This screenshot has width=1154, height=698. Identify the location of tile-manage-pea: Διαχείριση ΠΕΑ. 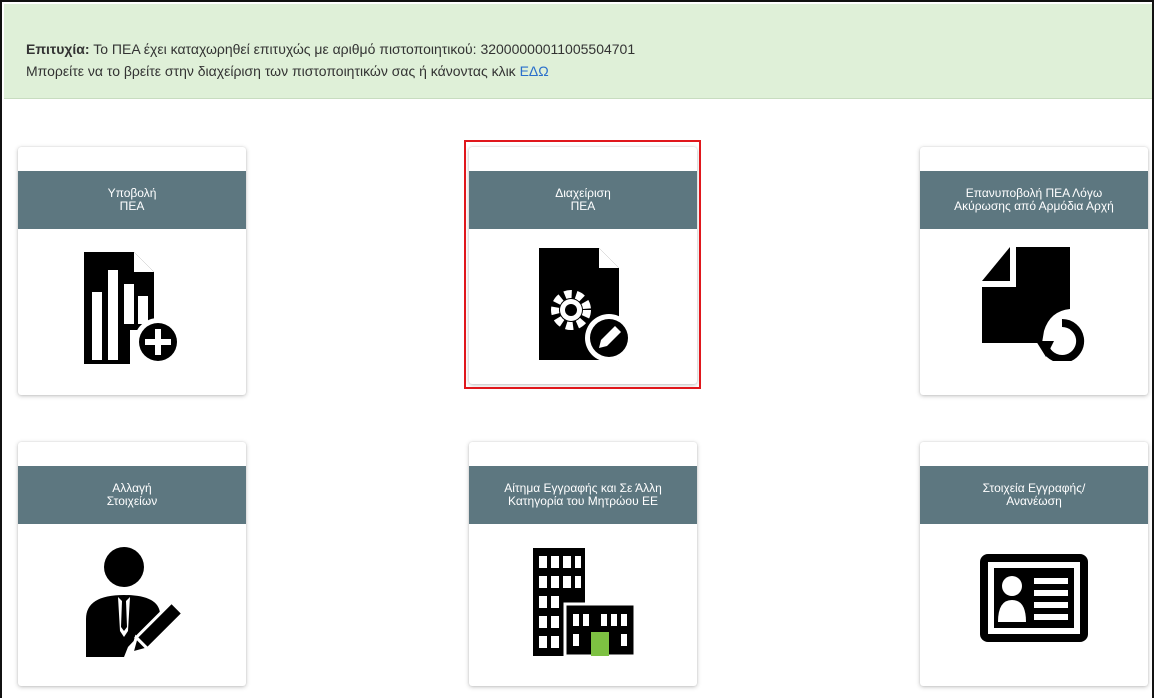
(583, 265).